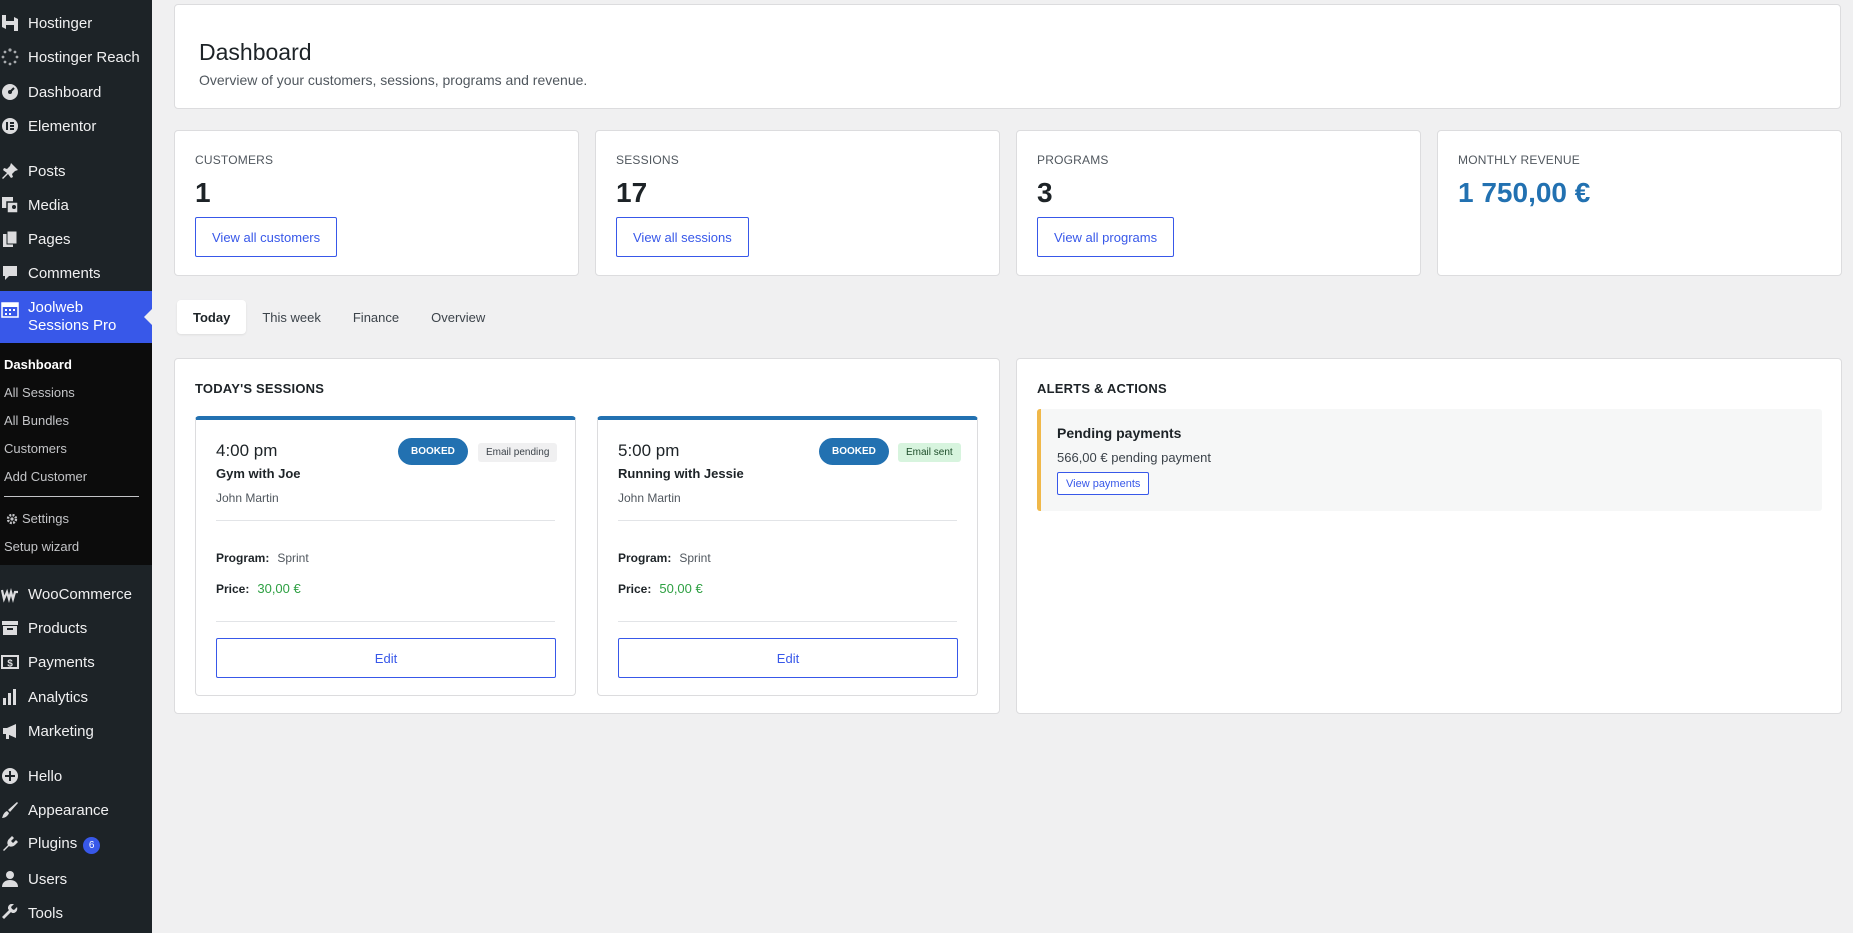  What do you see at coordinates (68, 810) in the screenshot?
I see `sidebar-item-label: Appearance` at bounding box center [68, 810].